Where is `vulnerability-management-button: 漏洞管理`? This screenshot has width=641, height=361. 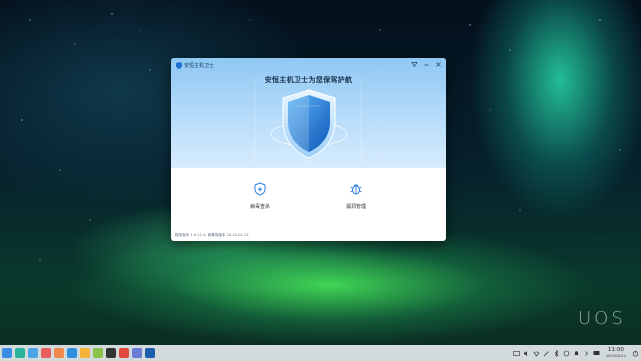 vulnerability-management-button: 漏洞管理 is located at coordinates (356, 196).